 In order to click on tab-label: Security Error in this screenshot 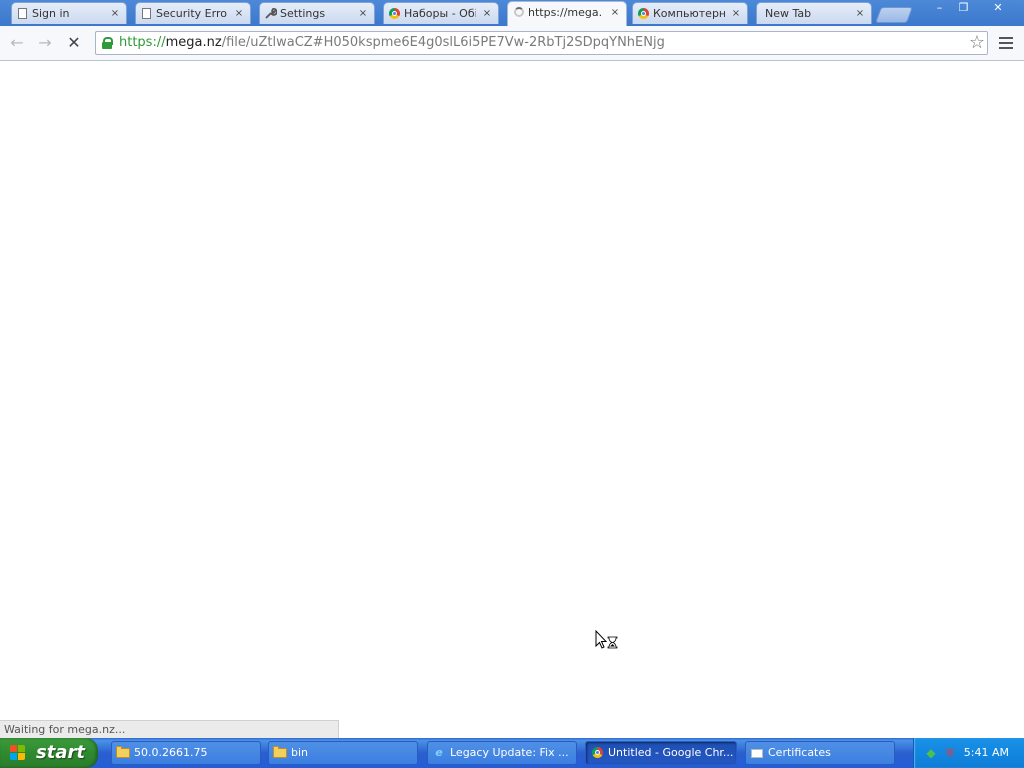, I will do `click(192, 13)`.